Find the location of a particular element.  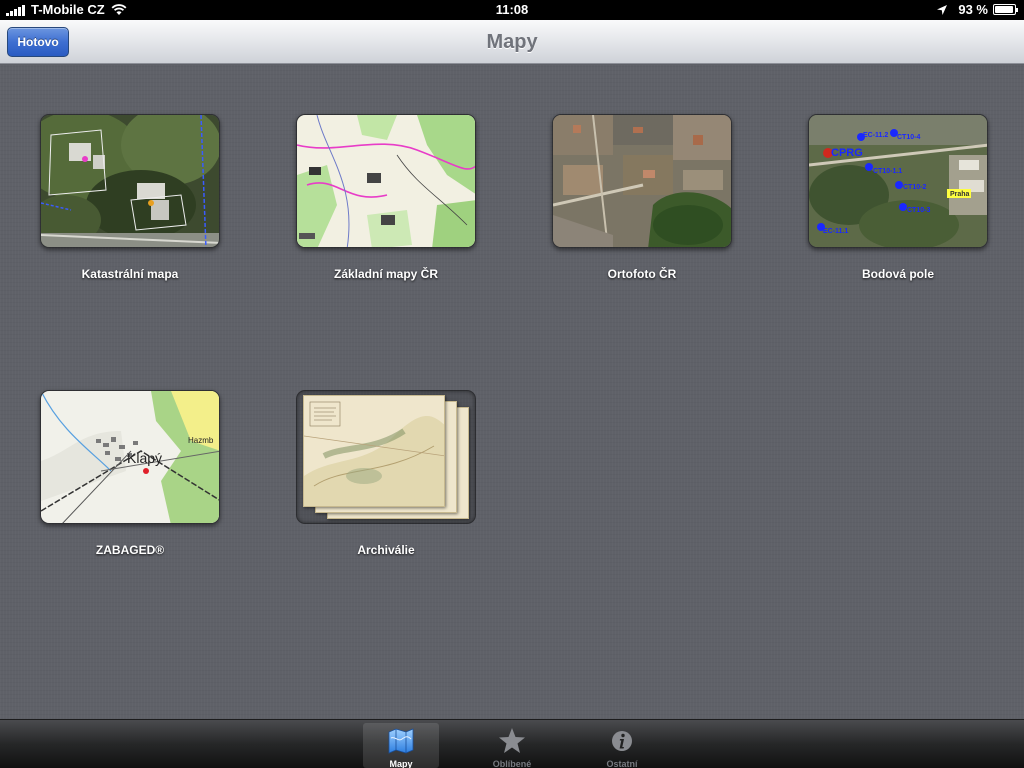

map-icon is located at coordinates (401, 741).